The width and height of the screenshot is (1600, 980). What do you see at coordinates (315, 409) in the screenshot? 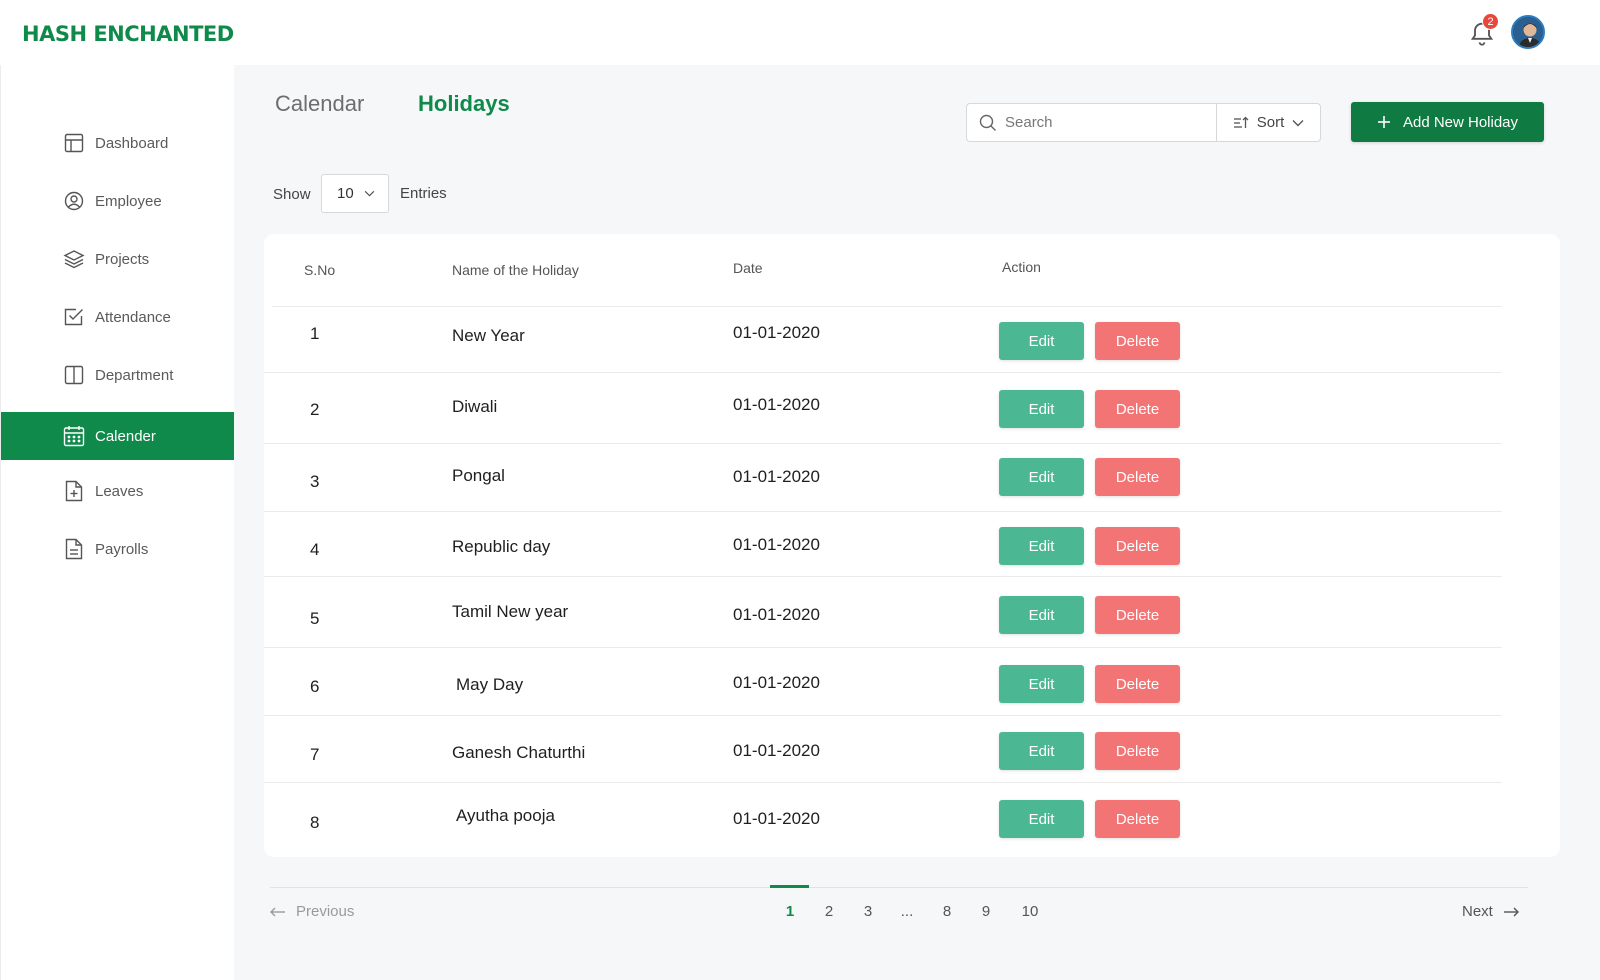
I see `cell-sno: 2` at bounding box center [315, 409].